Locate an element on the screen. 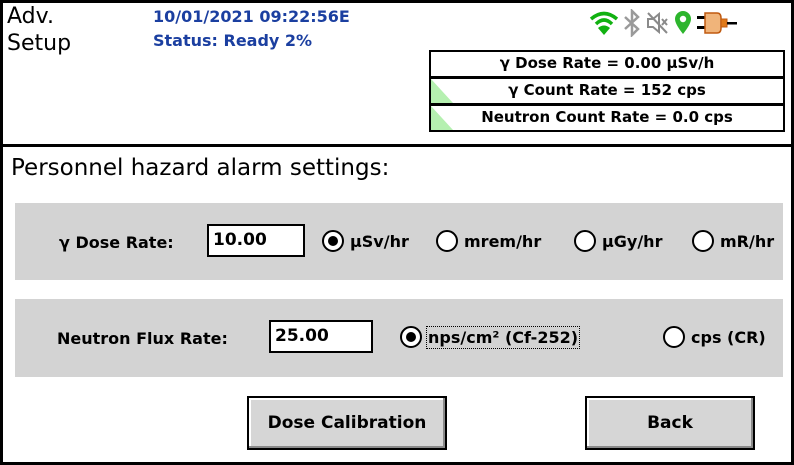 The image size is (794, 465). unit-usv-hr-label: μSv/hr is located at coordinates (379, 241).